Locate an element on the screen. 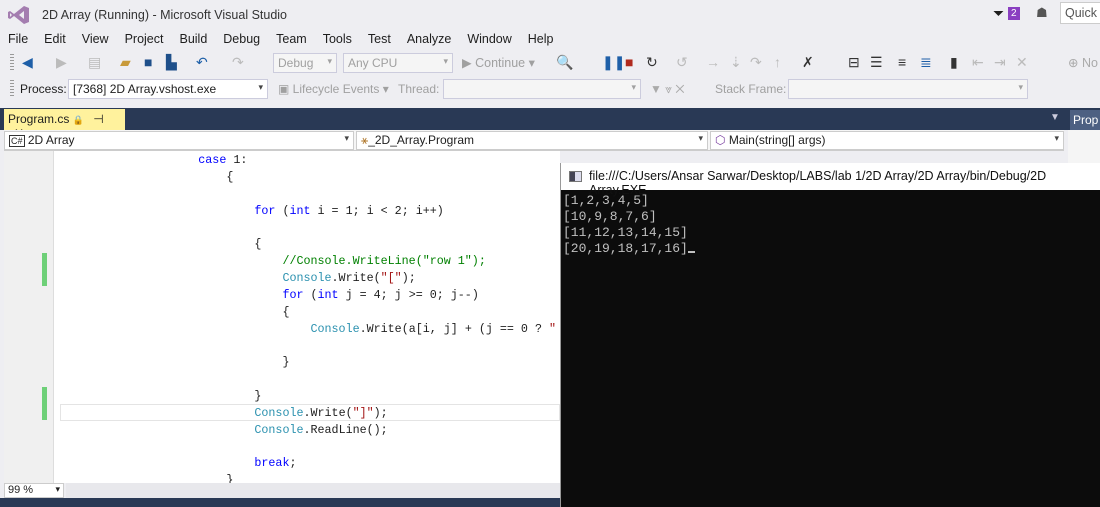 This screenshot has width=1100, height=507. step-up-icon: ↑ is located at coordinates (777, 62).